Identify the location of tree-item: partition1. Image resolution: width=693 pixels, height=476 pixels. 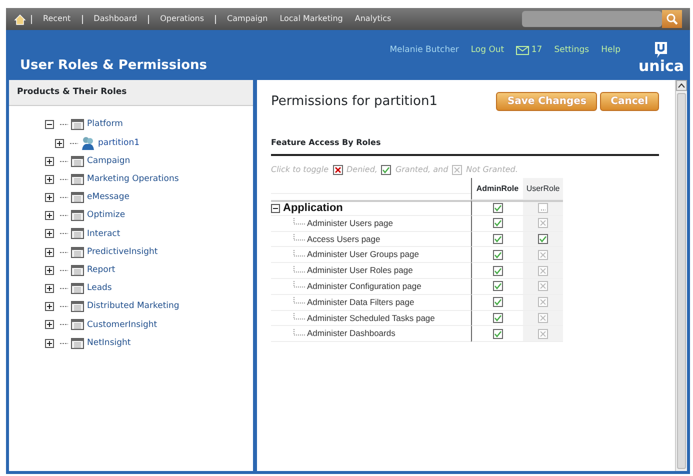
(119, 143).